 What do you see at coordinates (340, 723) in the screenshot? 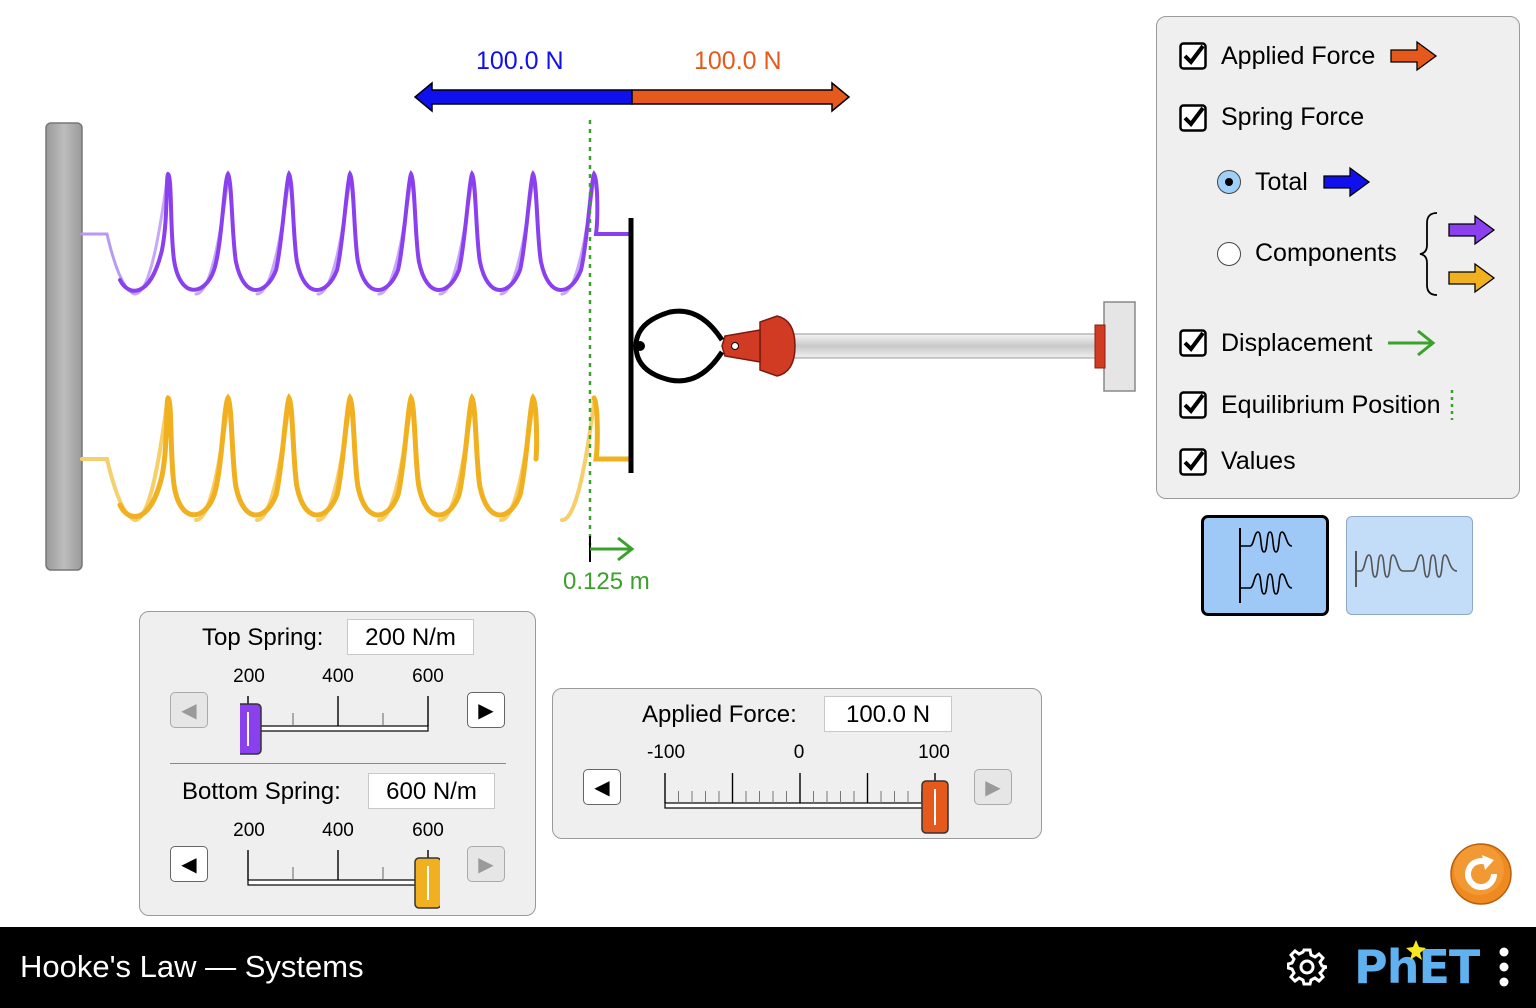
I see `top-spring-slider` at bounding box center [340, 723].